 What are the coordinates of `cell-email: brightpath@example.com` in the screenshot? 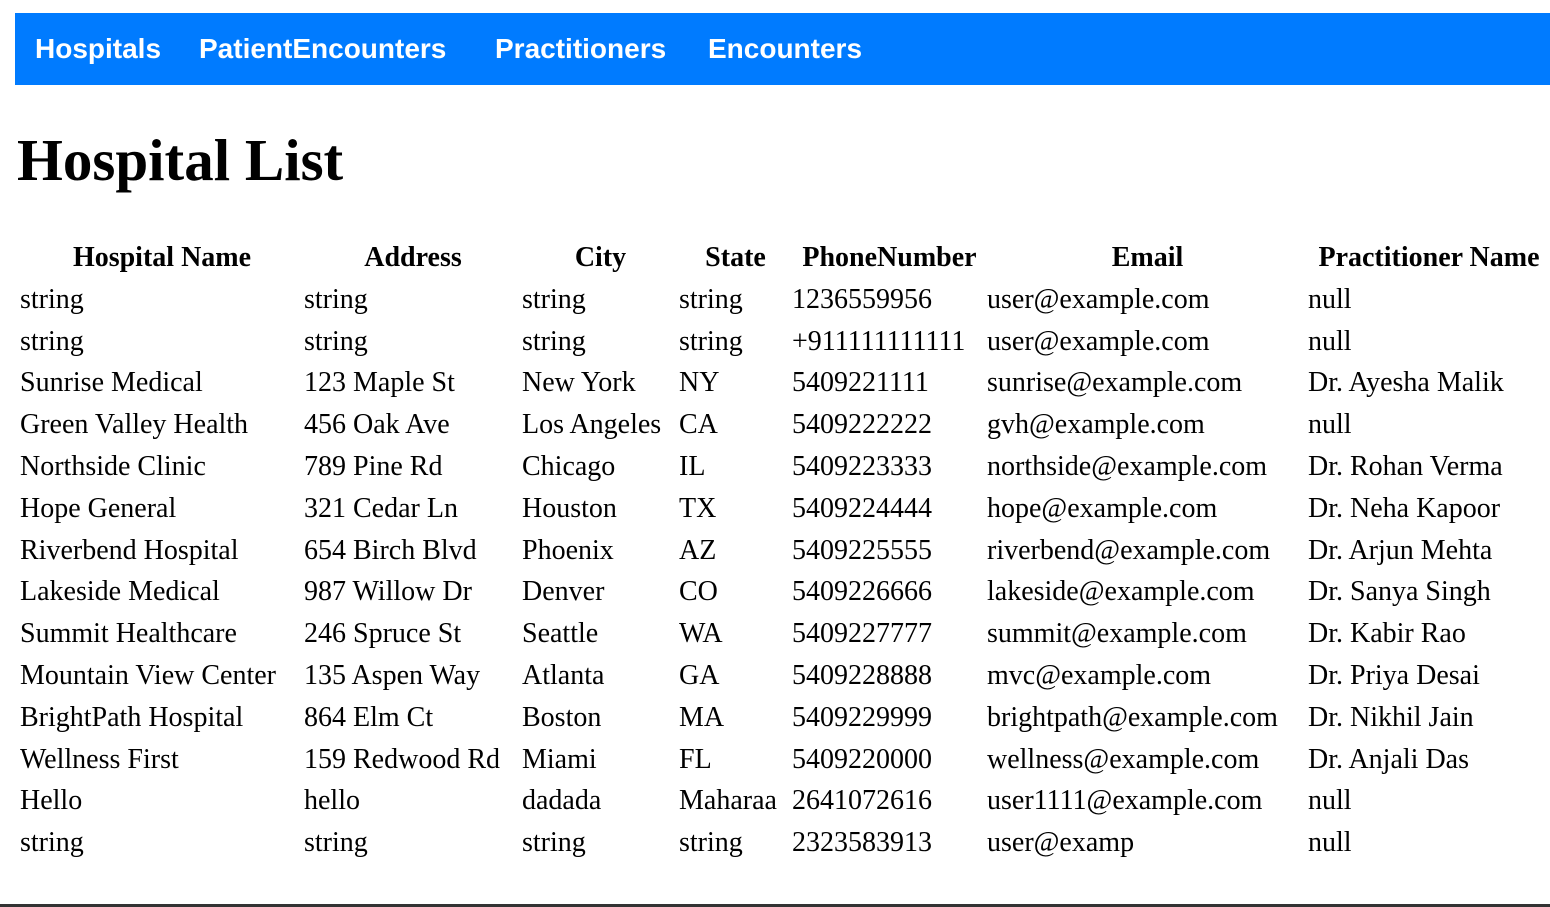 It's located at (1132, 717).